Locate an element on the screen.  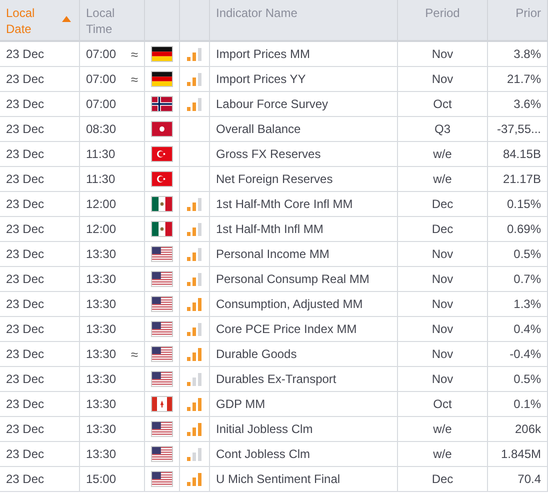
prior-cell: 1.845M is located at coordinates (520, 454).